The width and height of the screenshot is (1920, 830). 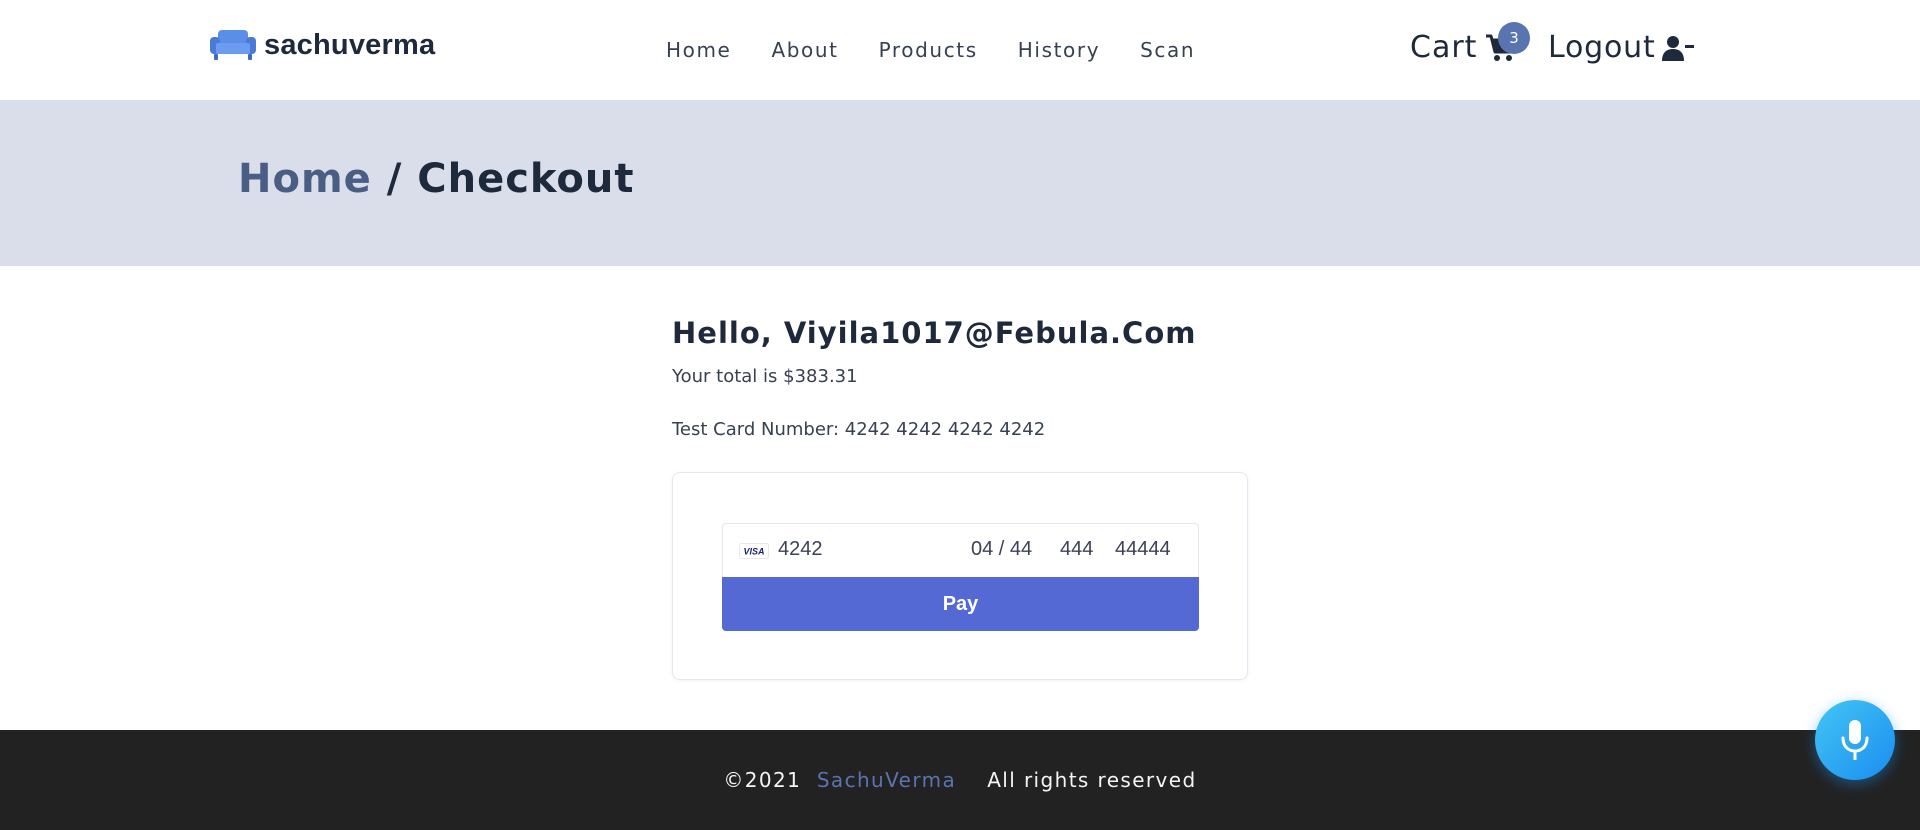 I want to click on main-nav: Home About Products History Scan, so click(x=930, y=50).